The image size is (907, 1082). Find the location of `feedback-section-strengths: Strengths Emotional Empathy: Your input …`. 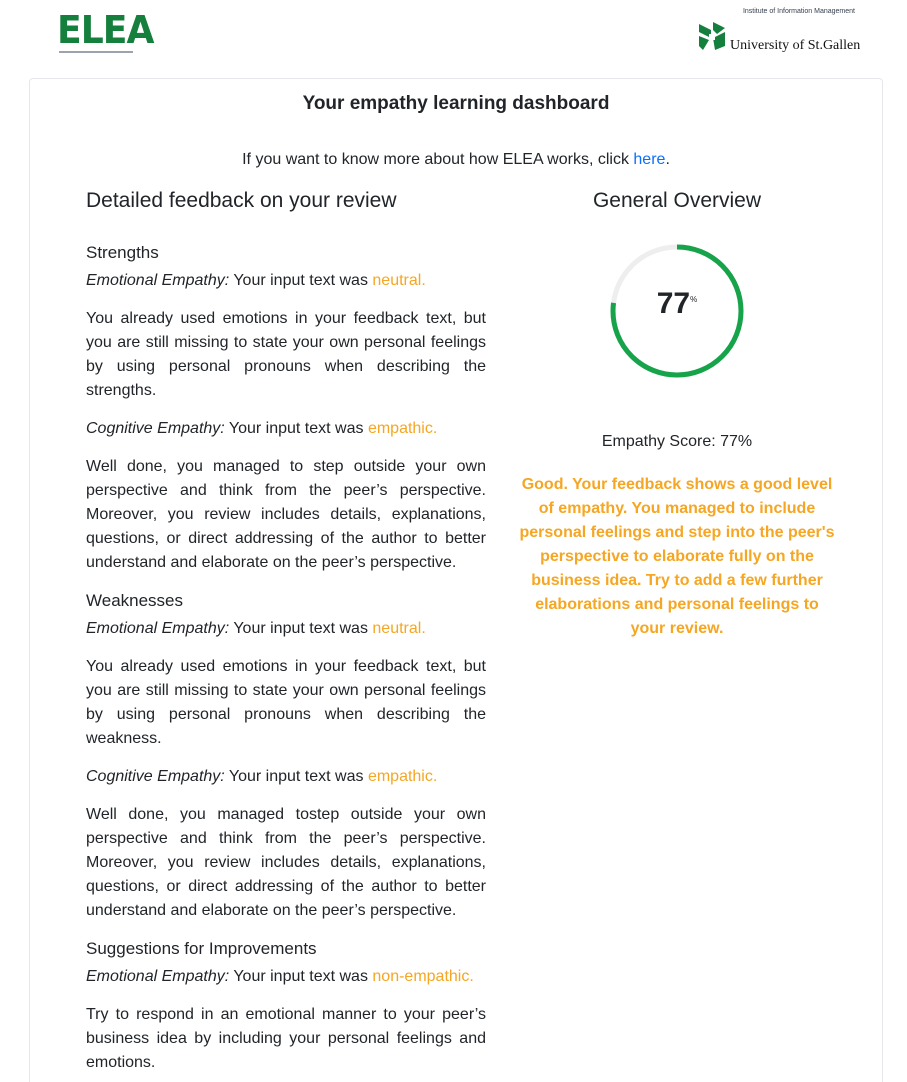

feedback-section-strengths: Strengths Emotional Empathy: Your input … is located at coordinates (286, 408).